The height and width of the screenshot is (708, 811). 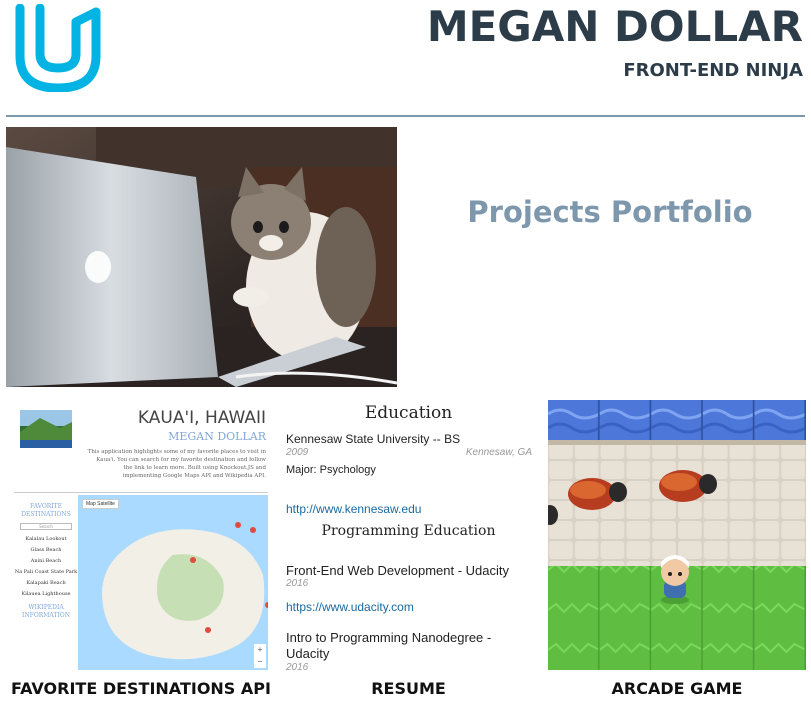 I want to click on education-heading: Education, so click(x=408, y=413).